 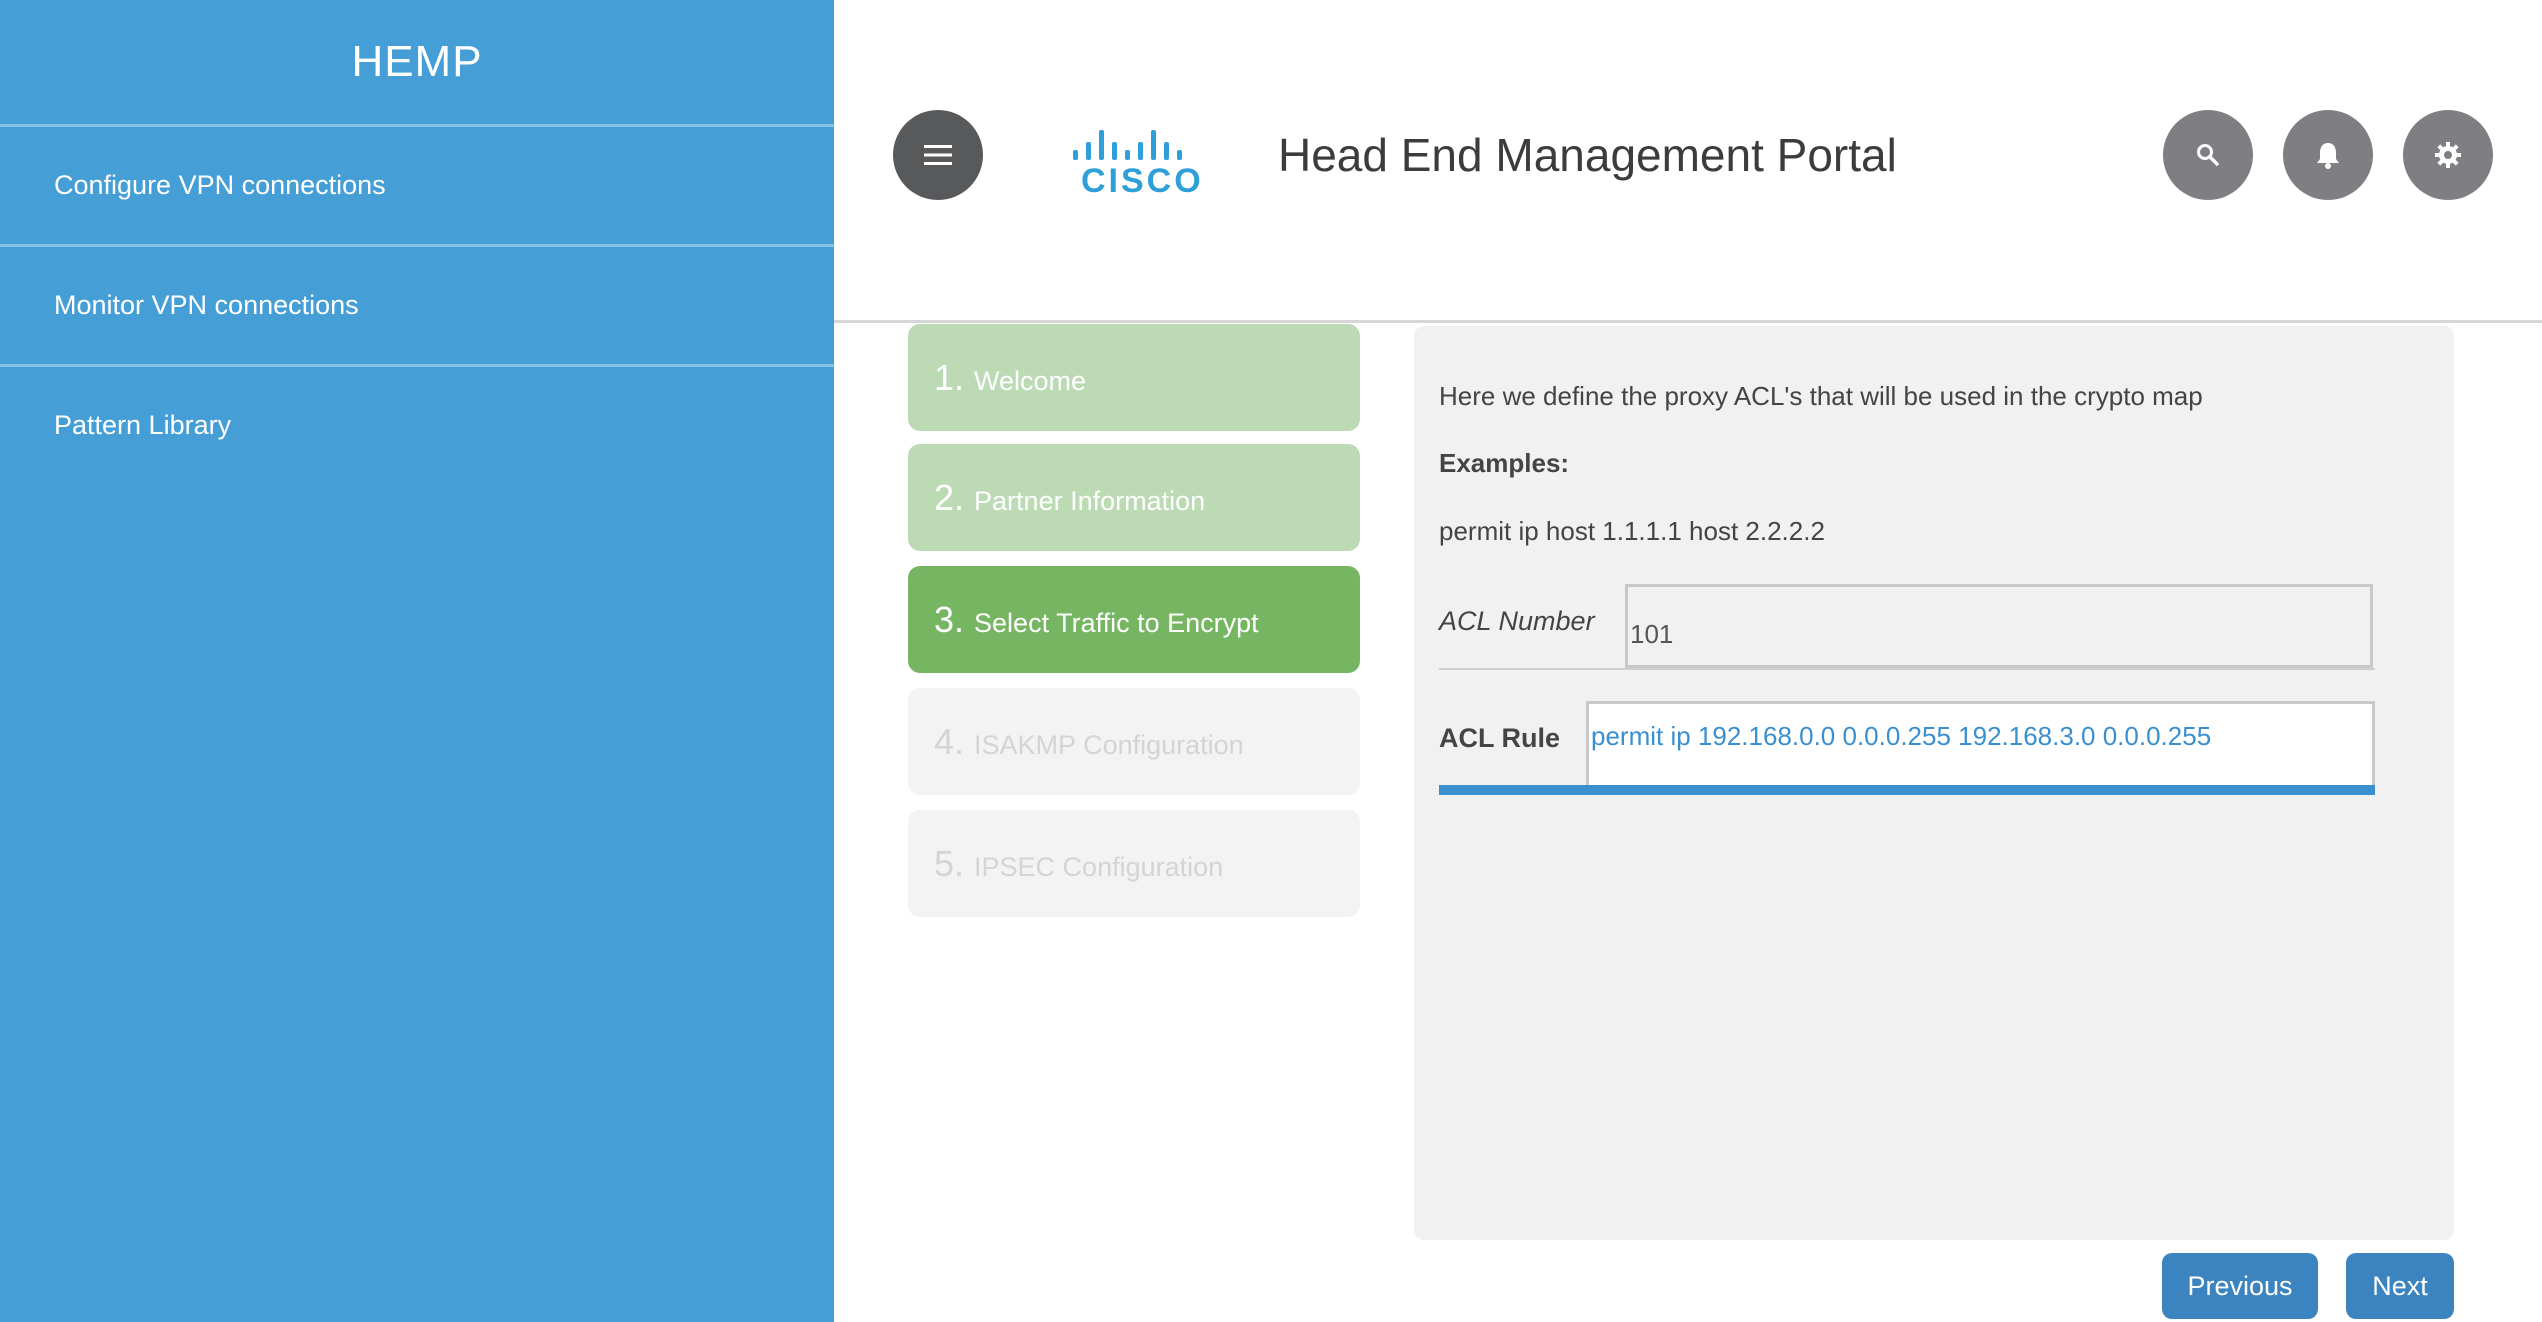 What do you see at coordinates (1116, 623) in the screenshot?
I see `step-label: Select Traffic to Encrypt` at bounding box center [1116, 623].